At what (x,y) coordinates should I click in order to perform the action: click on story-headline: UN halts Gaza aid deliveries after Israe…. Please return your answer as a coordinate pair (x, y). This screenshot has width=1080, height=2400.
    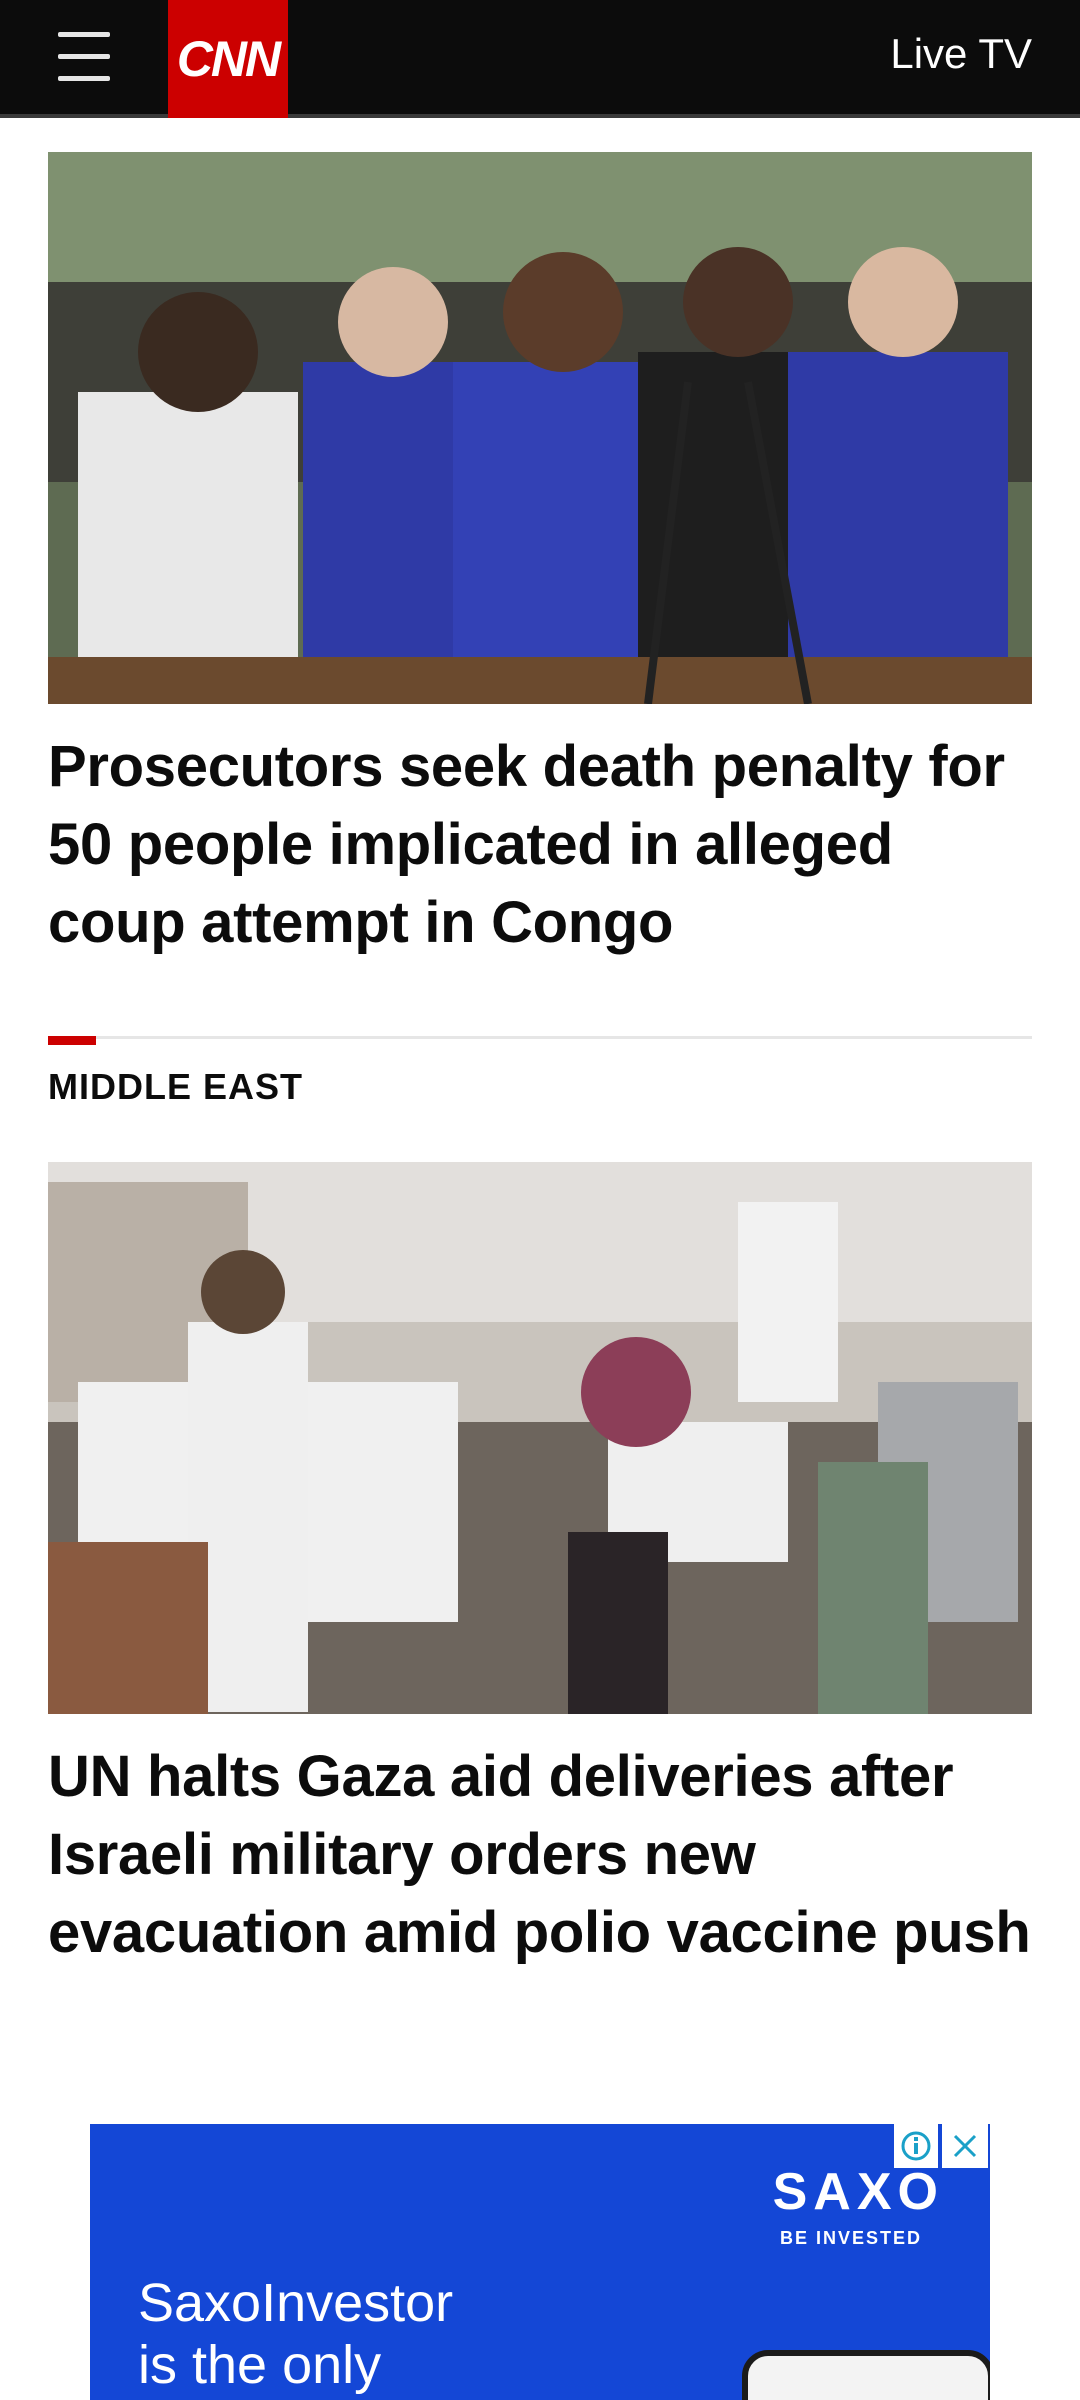
    Looking at the image, I should click on (543, 1855).